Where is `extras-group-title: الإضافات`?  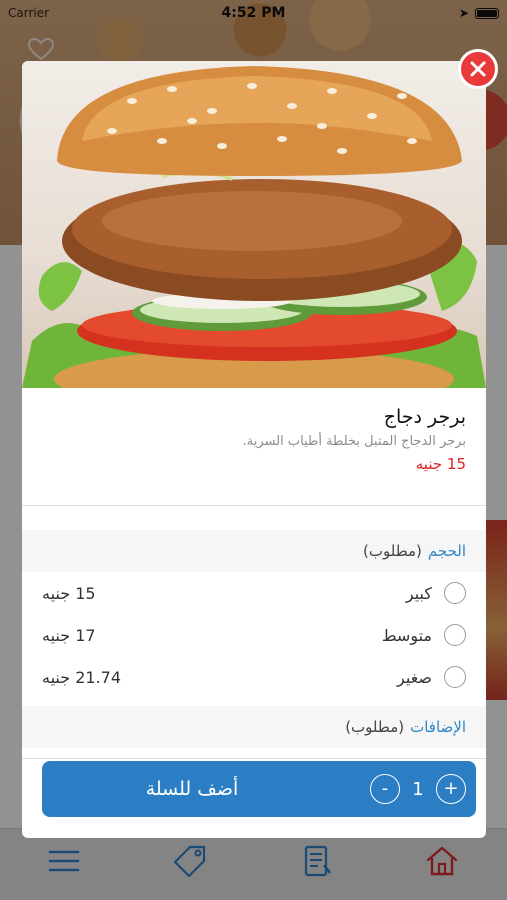 extras-group-title: الإضافات is located at coordinates (438, 727).